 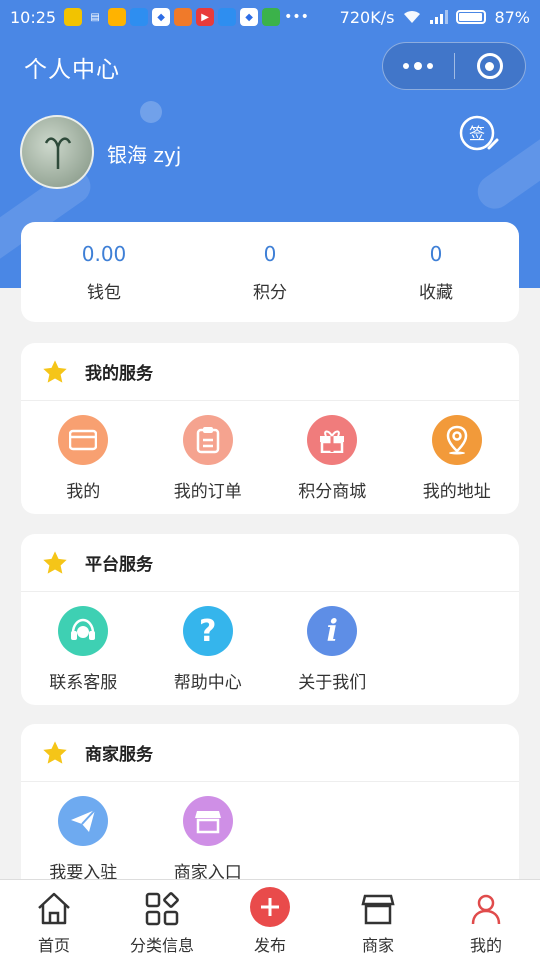 I want to click on tab-label: 我的, so click(x=485, y=945).